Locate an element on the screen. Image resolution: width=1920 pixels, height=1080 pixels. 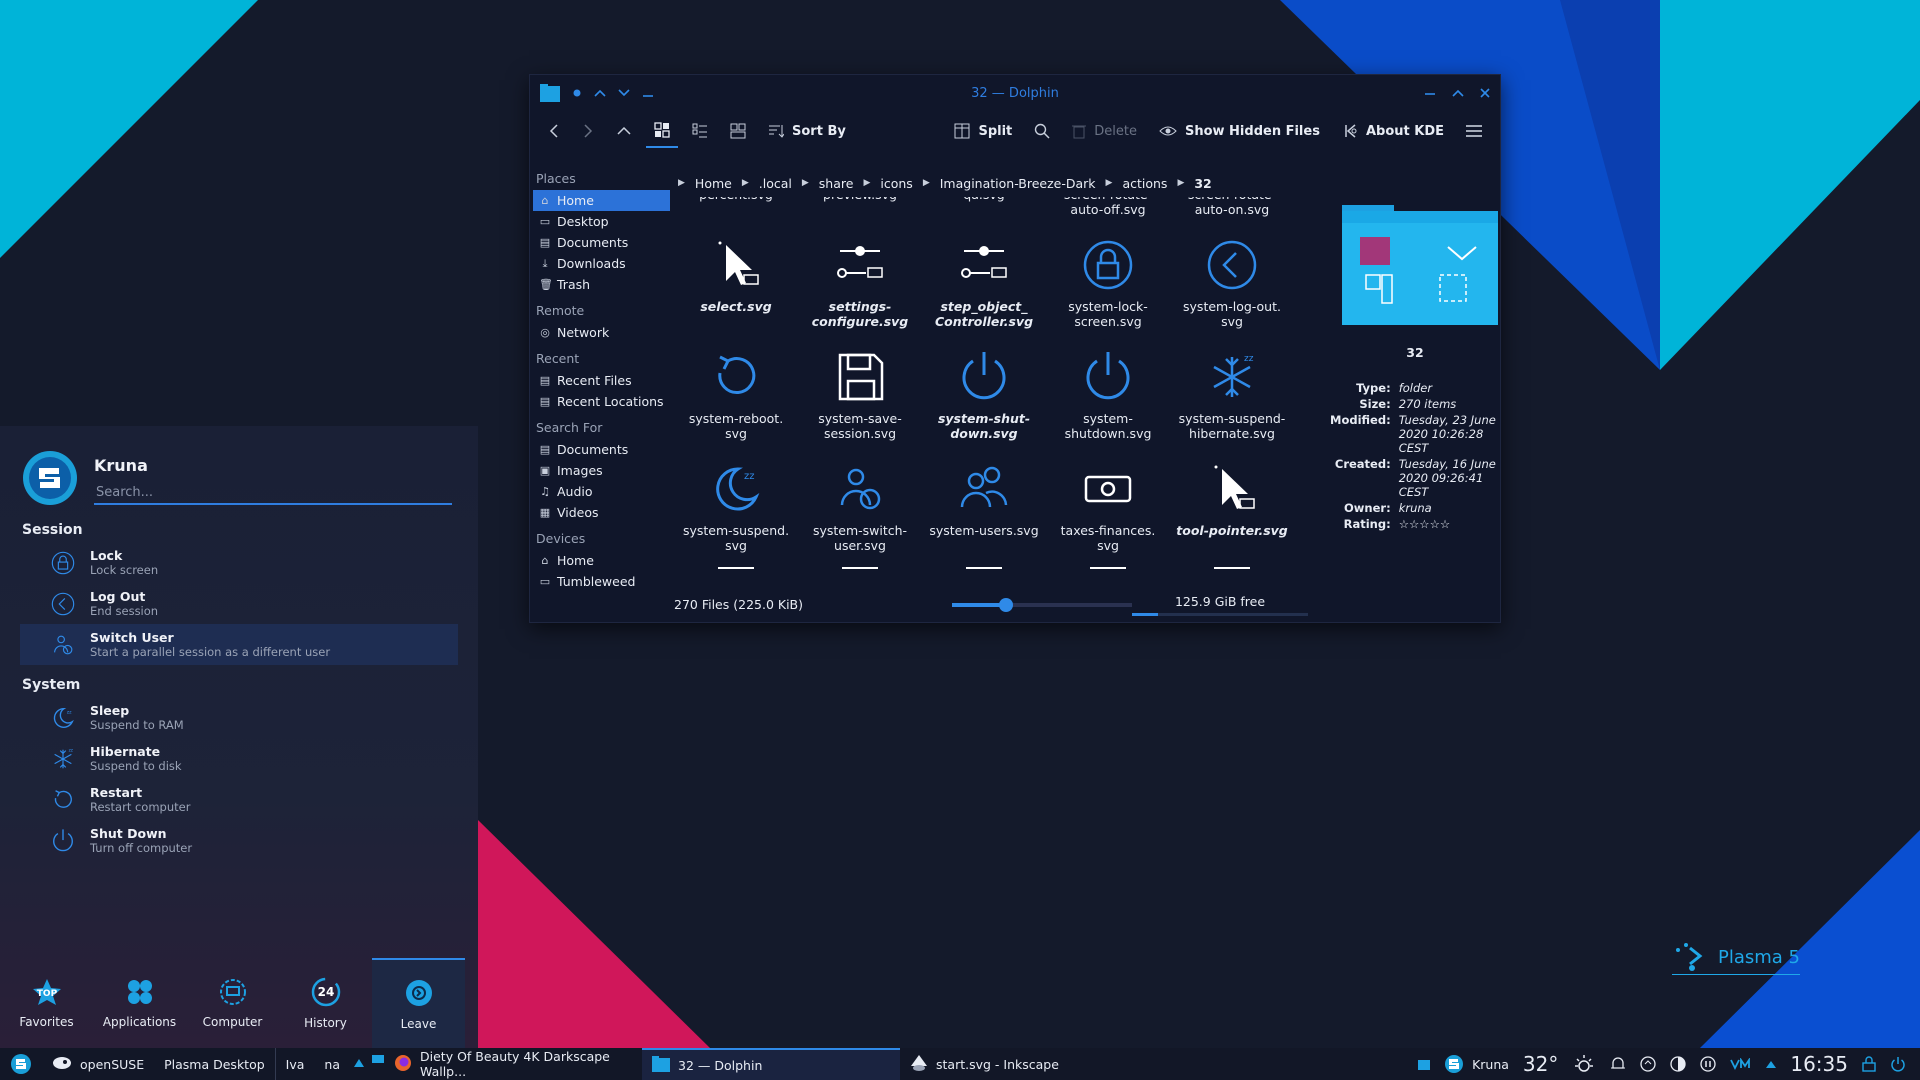
night-color-icon is located at coordinates (1678, 1064).